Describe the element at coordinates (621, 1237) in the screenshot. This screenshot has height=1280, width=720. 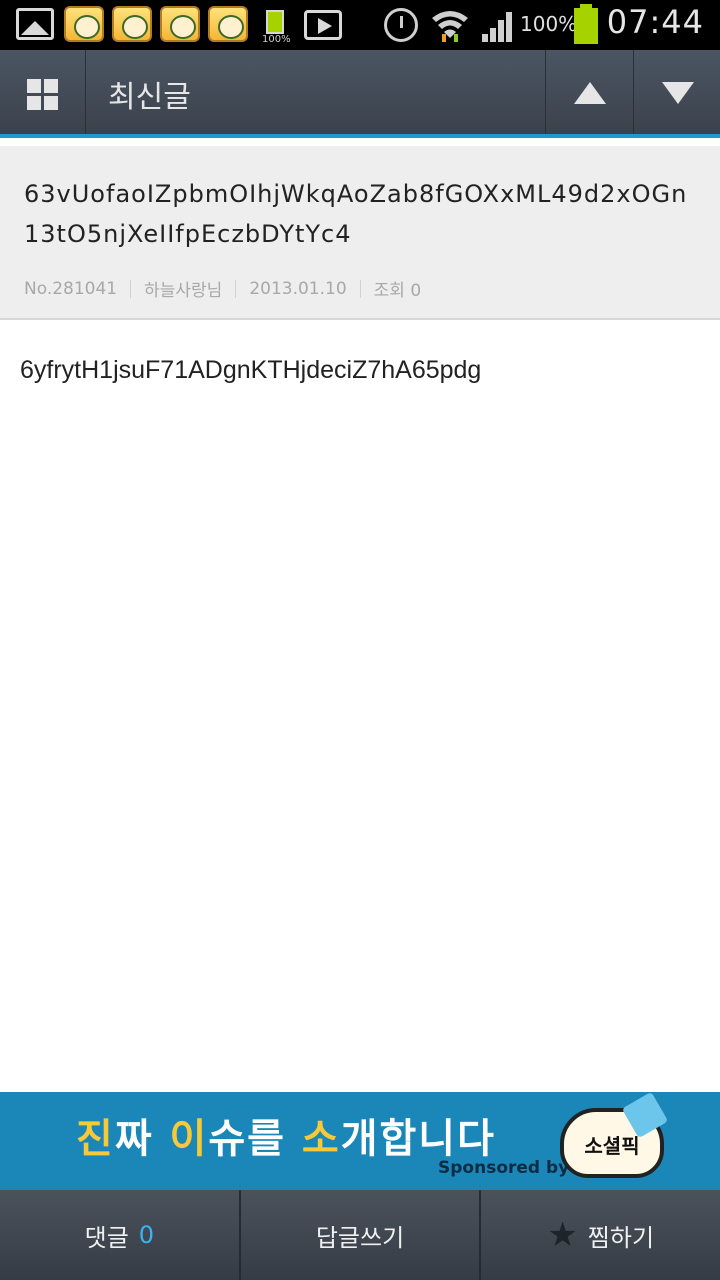
I see `bookmark-label: 찜하기` at that location.